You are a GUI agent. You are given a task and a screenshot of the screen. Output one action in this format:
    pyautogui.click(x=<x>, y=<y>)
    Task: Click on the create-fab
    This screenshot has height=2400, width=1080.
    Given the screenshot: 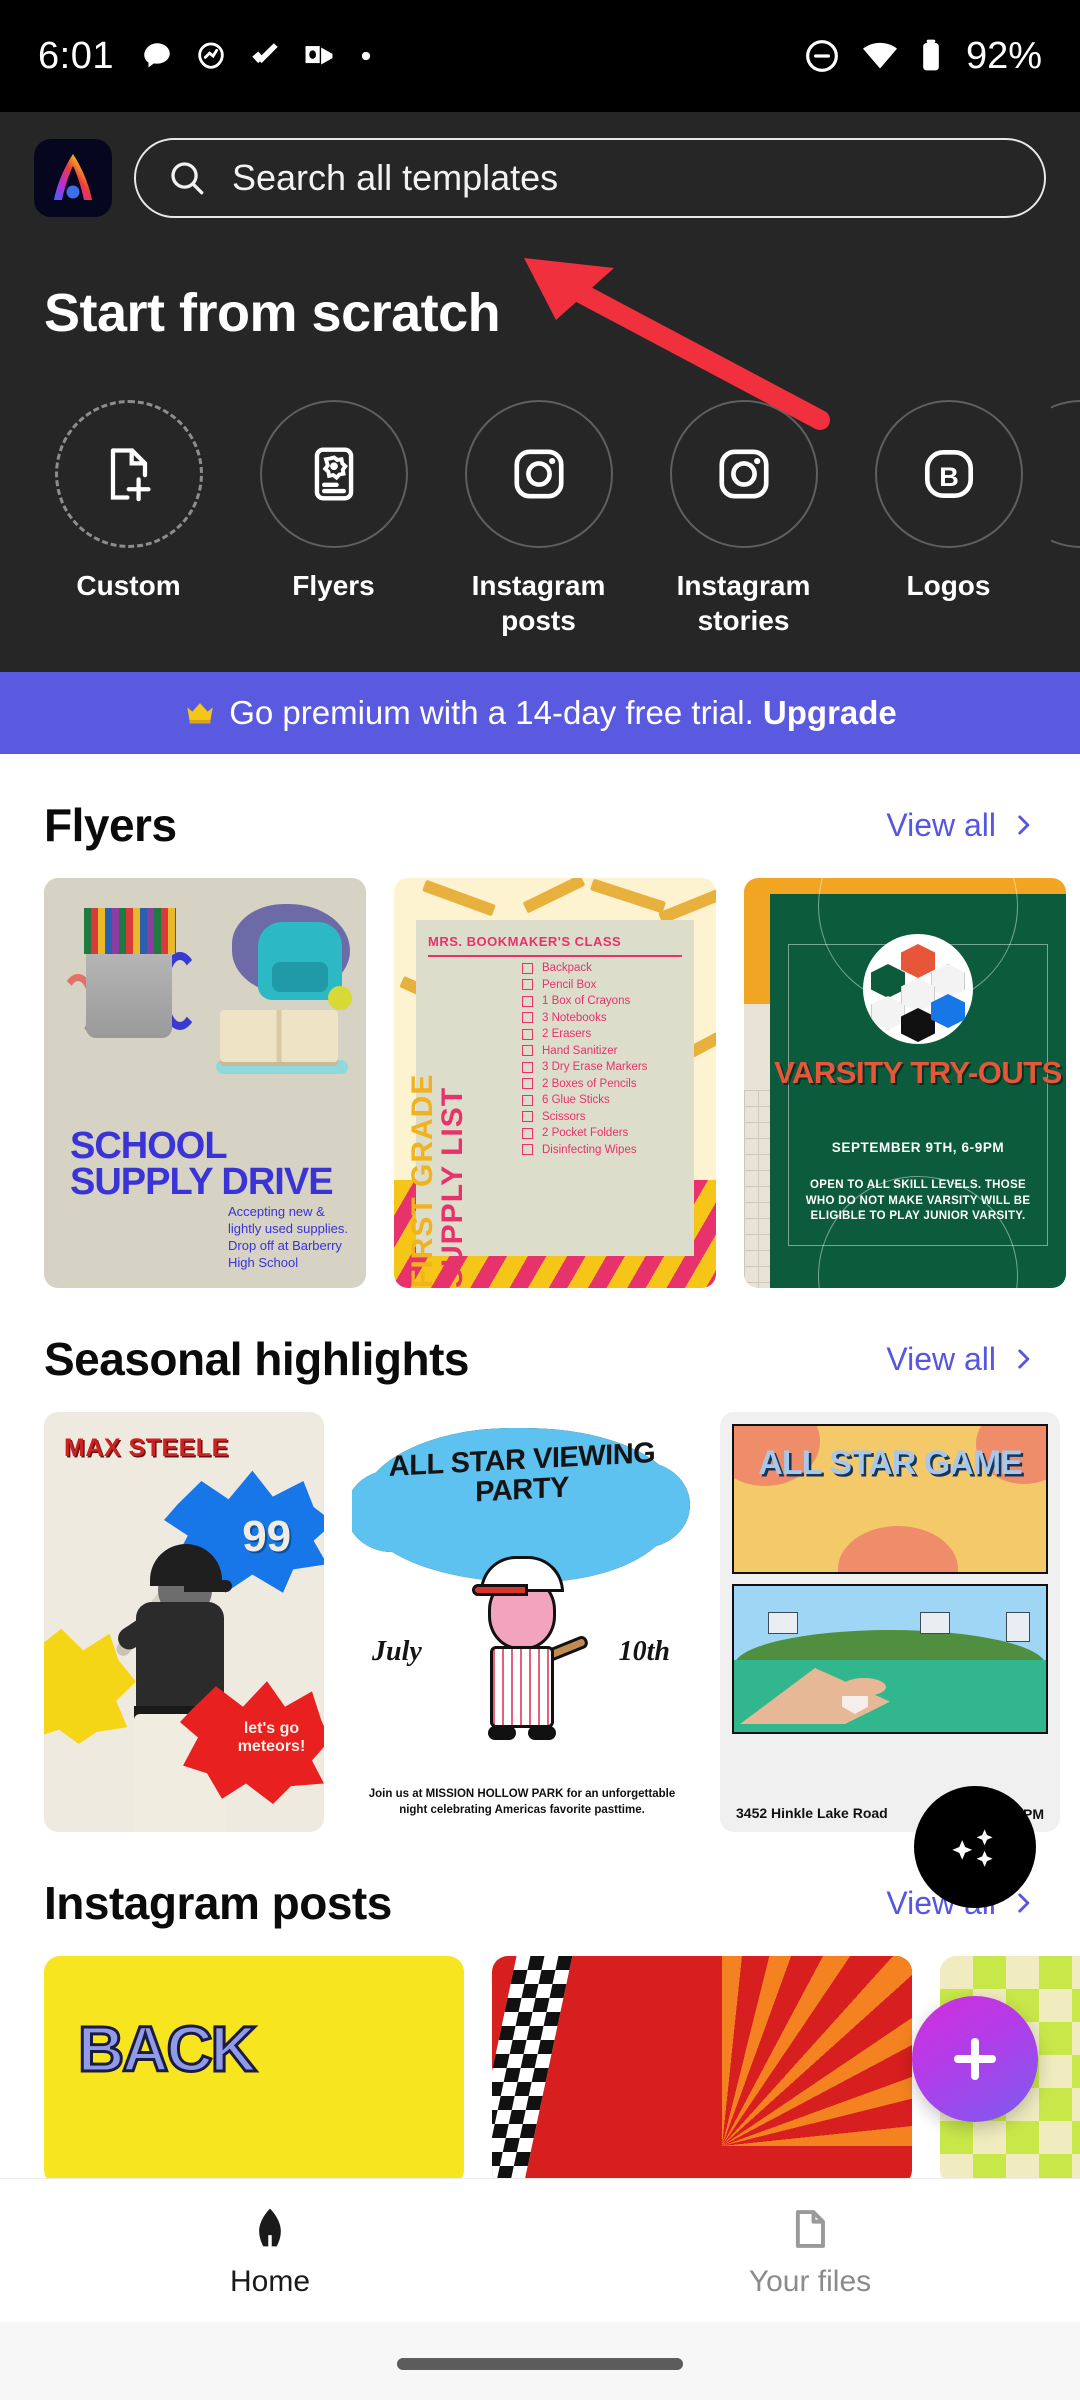 What is the action you would take?
    pyautogui.click(x=975, y=2059)
    